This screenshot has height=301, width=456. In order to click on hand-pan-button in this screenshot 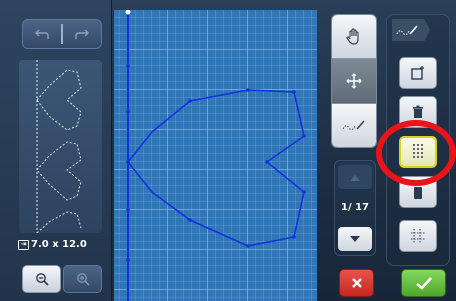, I will do `click(354, 37)`.